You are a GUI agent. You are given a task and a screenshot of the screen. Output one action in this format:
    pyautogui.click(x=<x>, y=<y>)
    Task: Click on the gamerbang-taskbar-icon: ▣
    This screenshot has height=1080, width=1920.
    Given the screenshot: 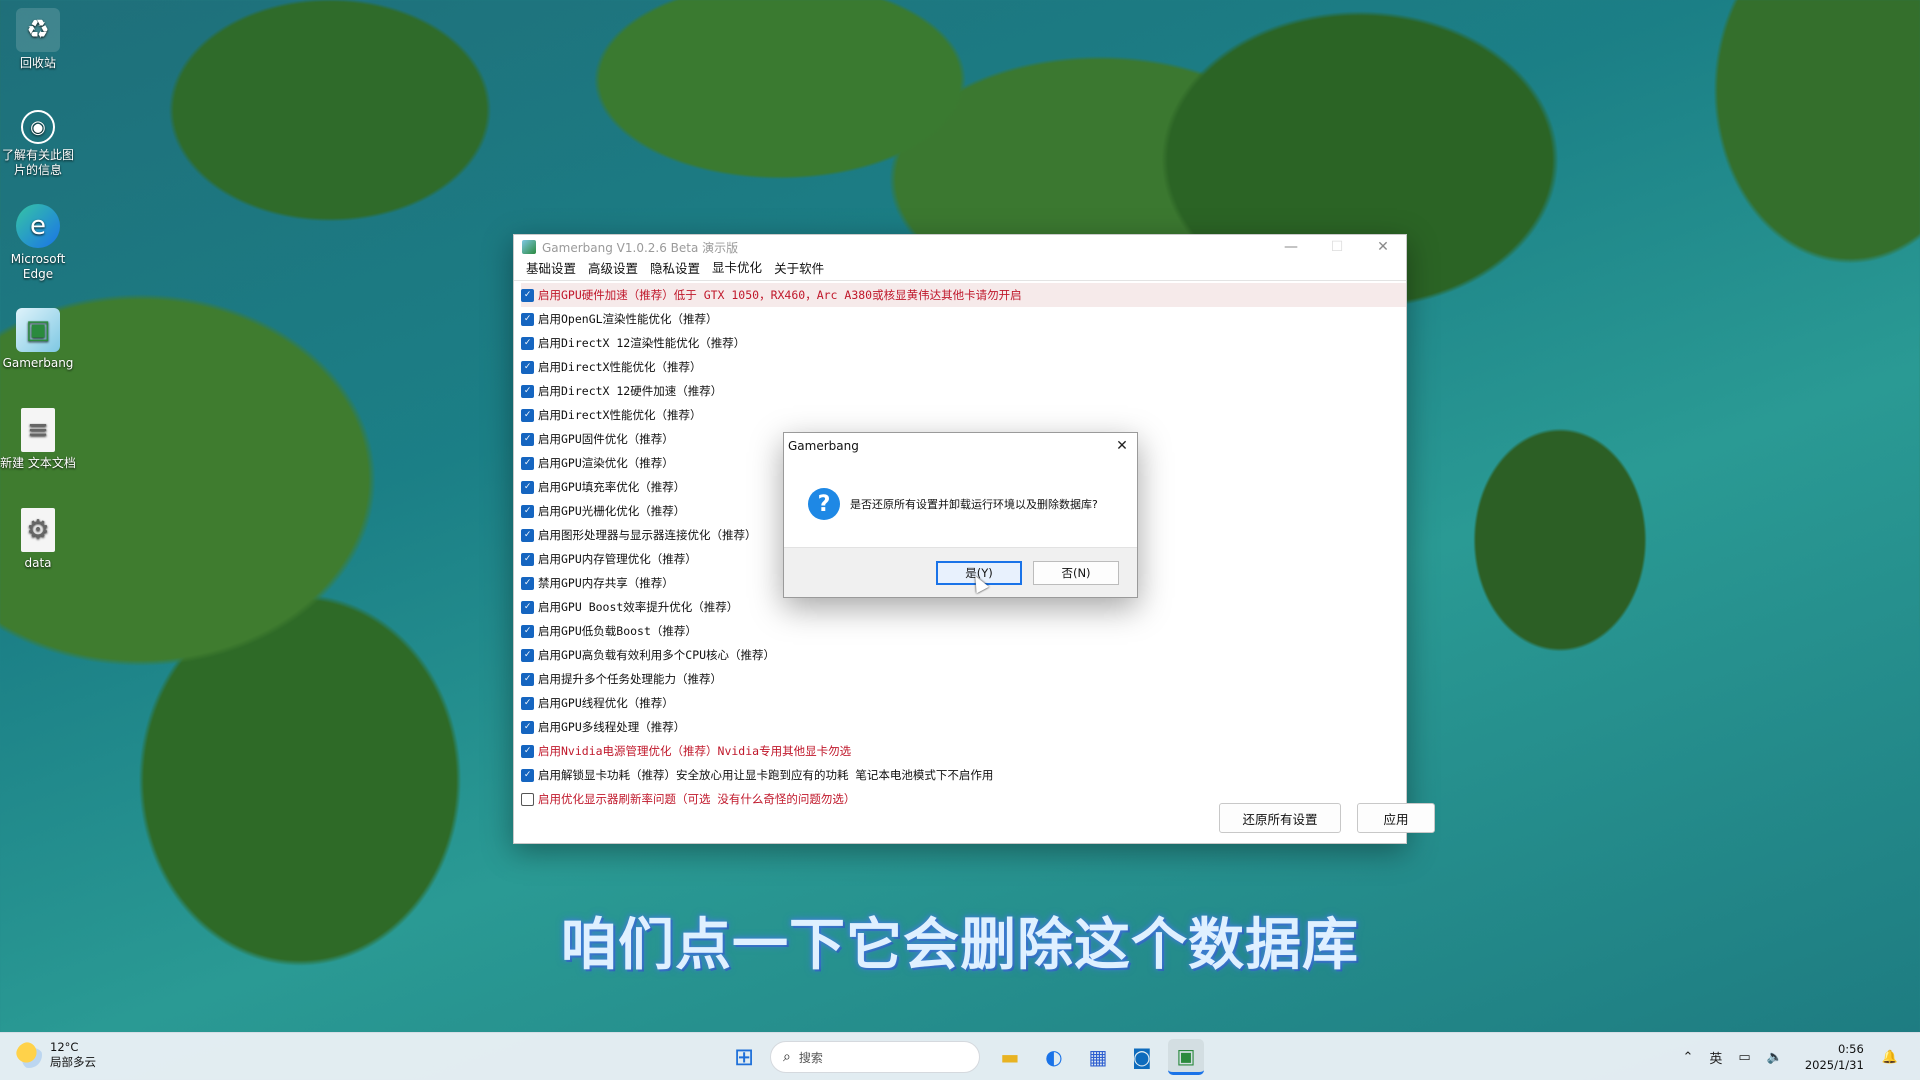 What is the action you would take?
    pyautogui.click(x=1186, y=1057)
    